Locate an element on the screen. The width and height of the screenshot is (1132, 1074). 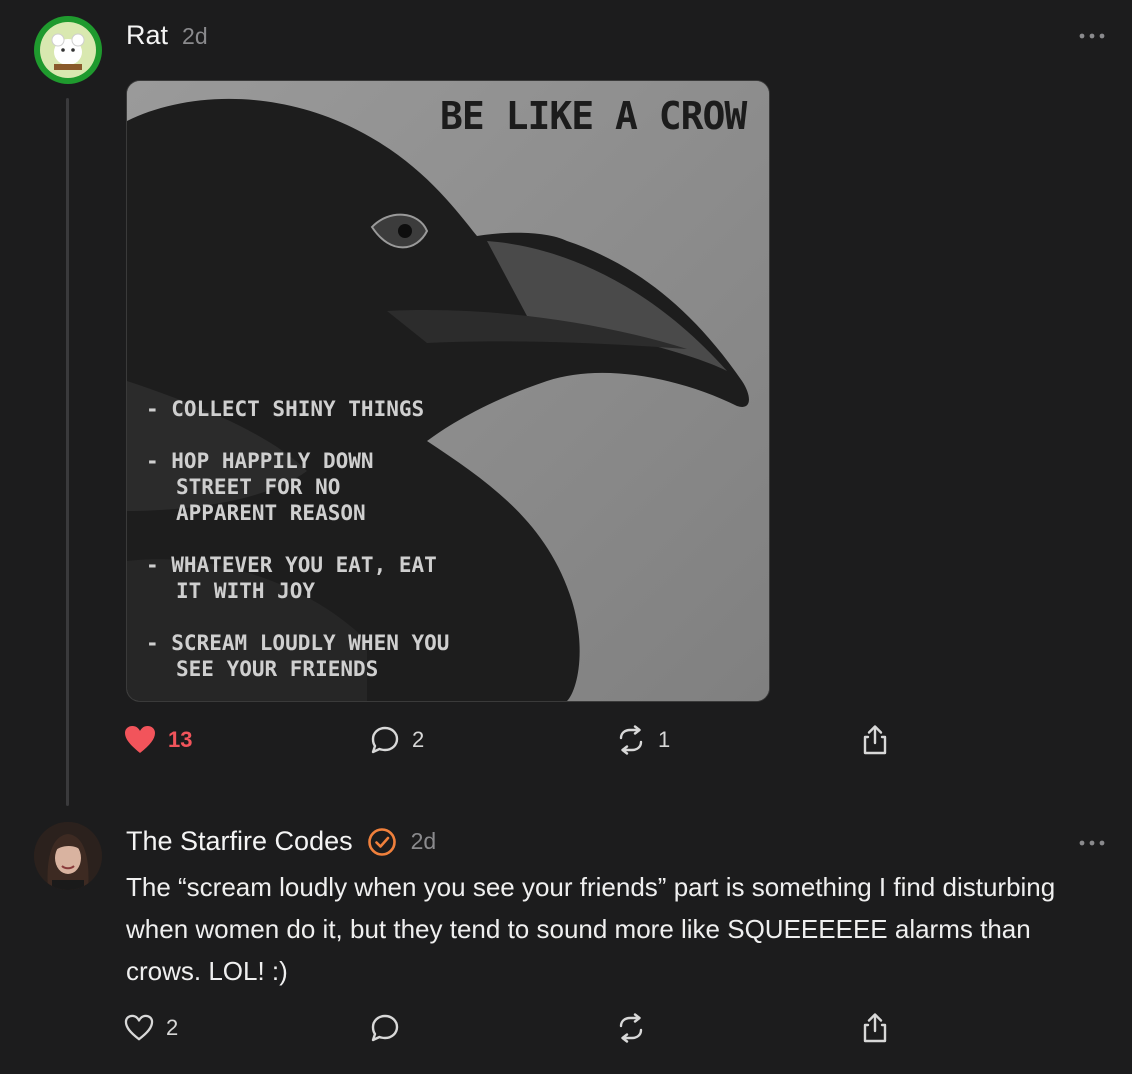
share-button is located at coordinates (875, 740).